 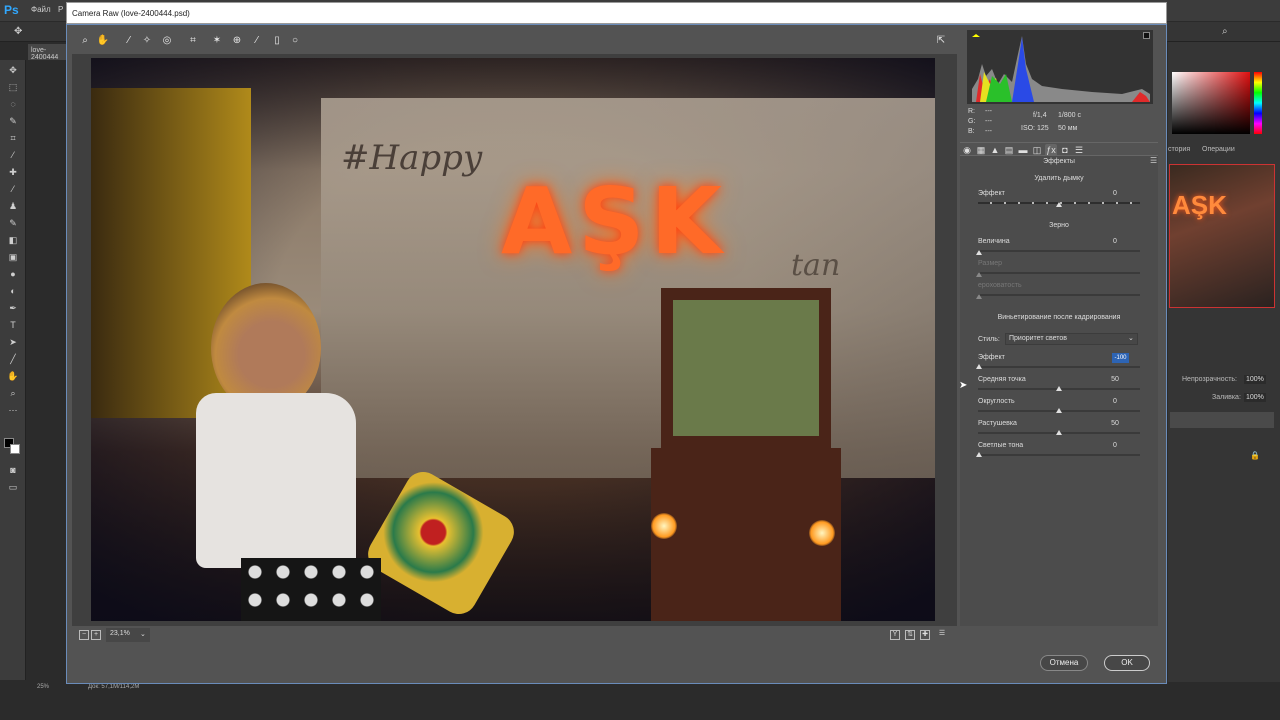 What do you see at coordinates (13, 325) in the screenshot?
I see `type-tool-icon: T` at bounding box center [13, 325].